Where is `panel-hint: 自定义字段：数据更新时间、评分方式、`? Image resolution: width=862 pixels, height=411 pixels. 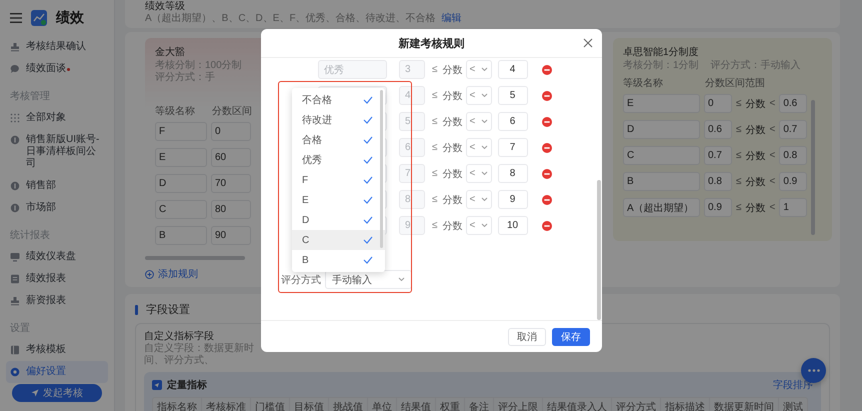
panel-hint: 自定义字段：数据更新时间、评分方式、 is located at coordinates (199, 355).